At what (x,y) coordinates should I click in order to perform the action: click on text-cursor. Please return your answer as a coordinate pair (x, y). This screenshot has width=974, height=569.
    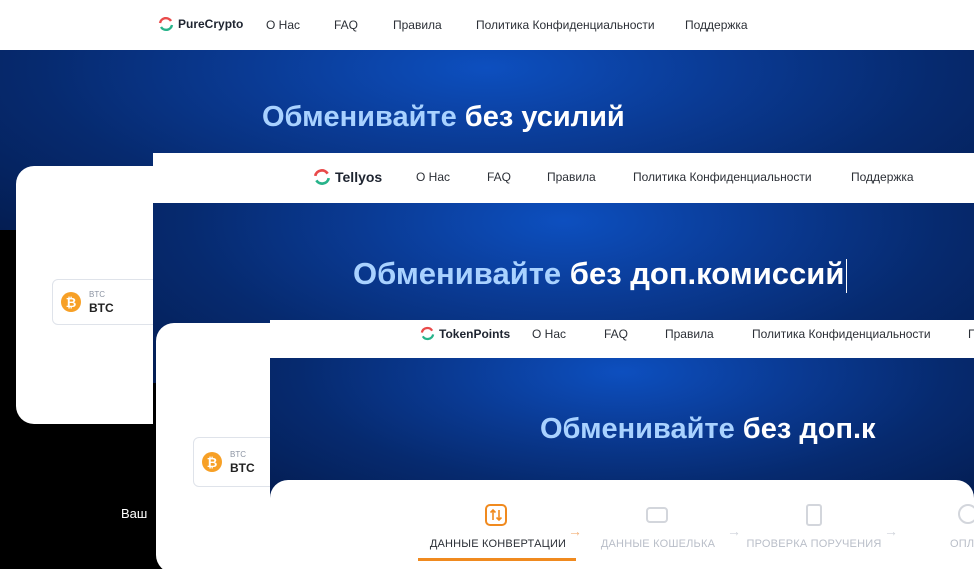
    Looking at the image, I should click on (847, 275).